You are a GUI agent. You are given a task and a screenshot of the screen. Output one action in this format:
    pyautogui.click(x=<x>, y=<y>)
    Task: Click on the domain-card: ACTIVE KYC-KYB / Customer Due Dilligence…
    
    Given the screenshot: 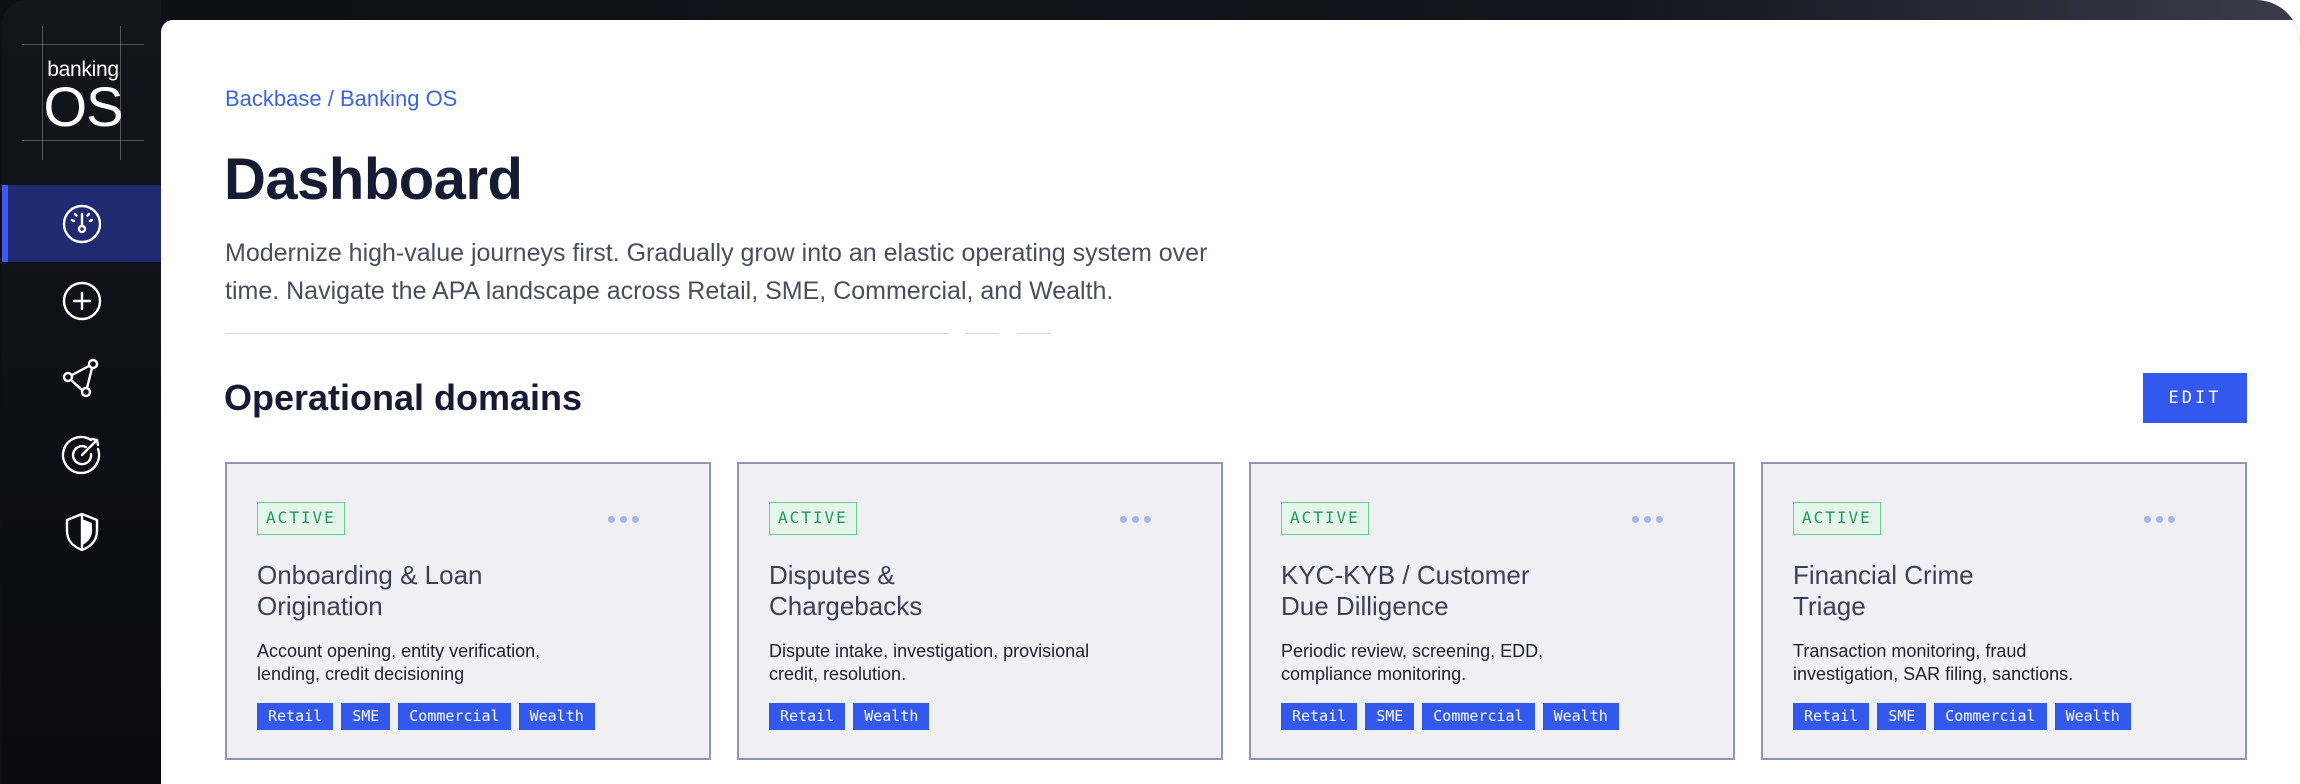 What is the action you would take?
    pyautogui.click(x=1492, y=611)
    